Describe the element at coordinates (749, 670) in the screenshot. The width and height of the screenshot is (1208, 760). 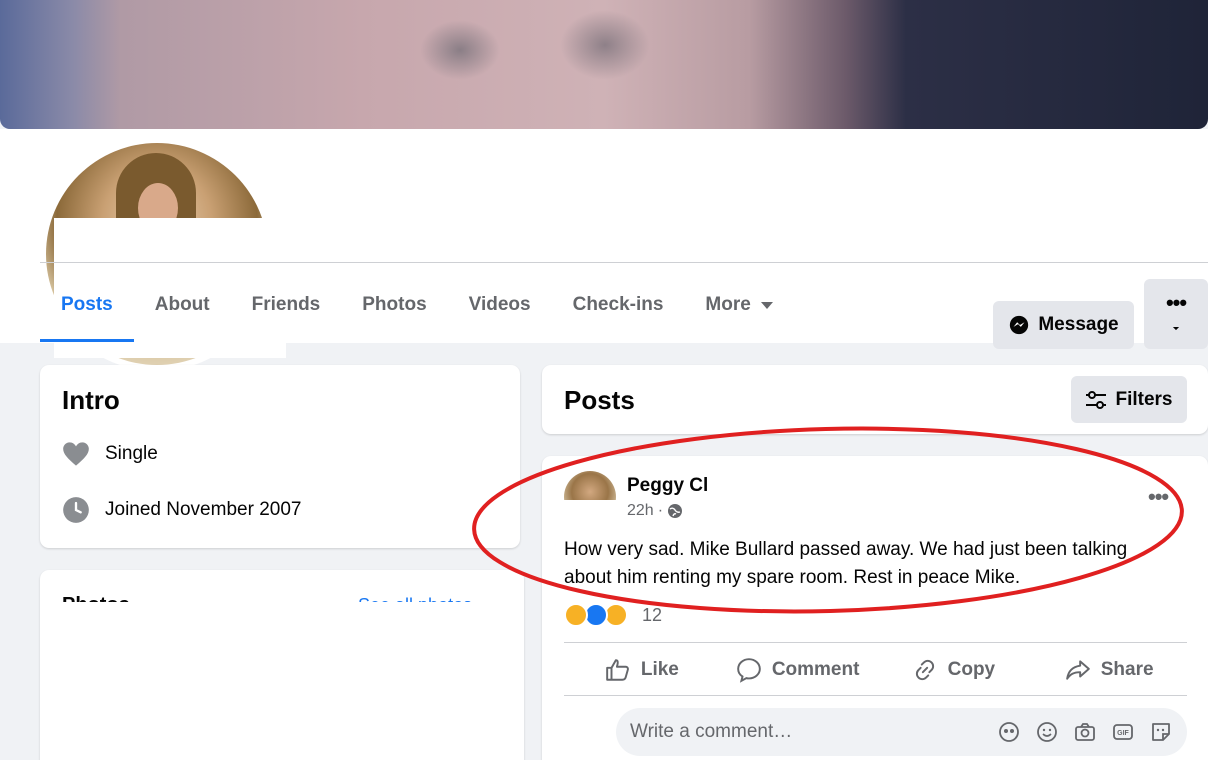
I see `speech-bubble-icon` at that location.